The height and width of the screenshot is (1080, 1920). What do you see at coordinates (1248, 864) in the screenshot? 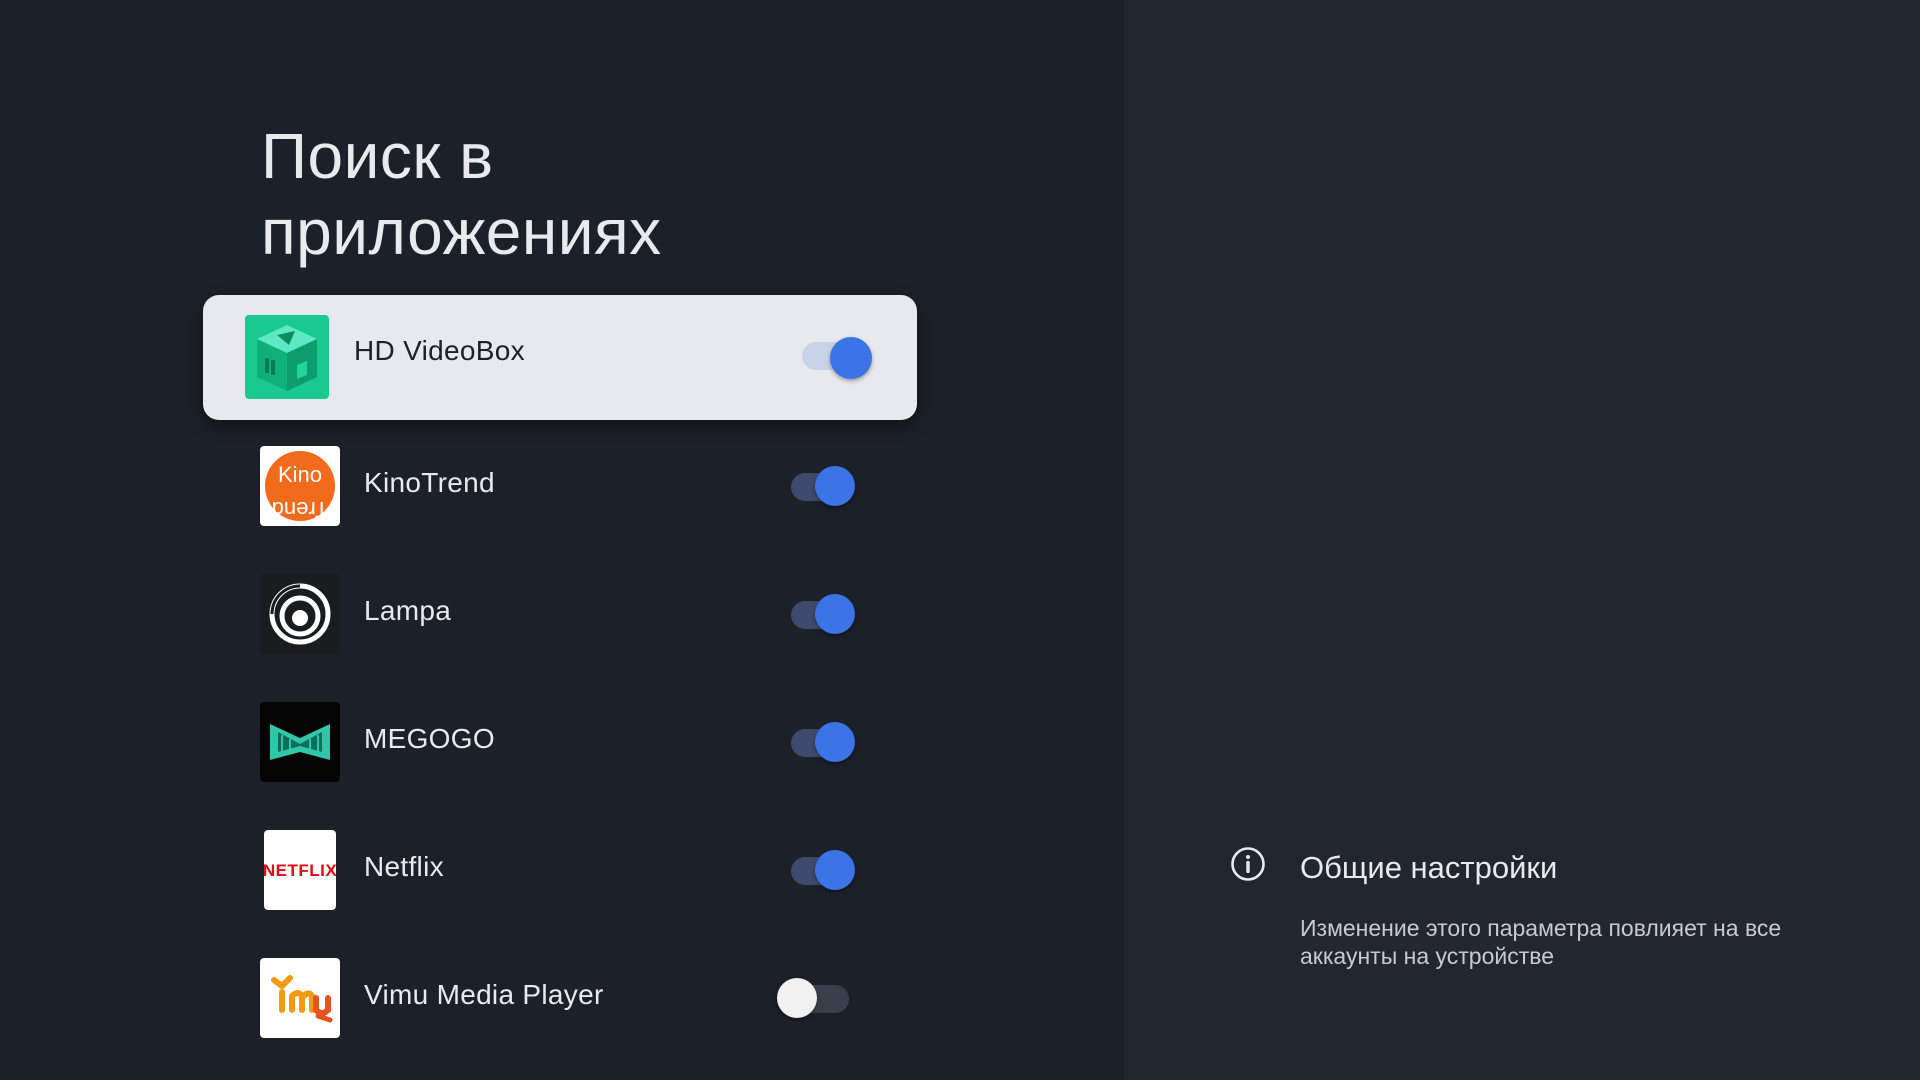
I see `info-icon` at bounding box center [1248, 864].